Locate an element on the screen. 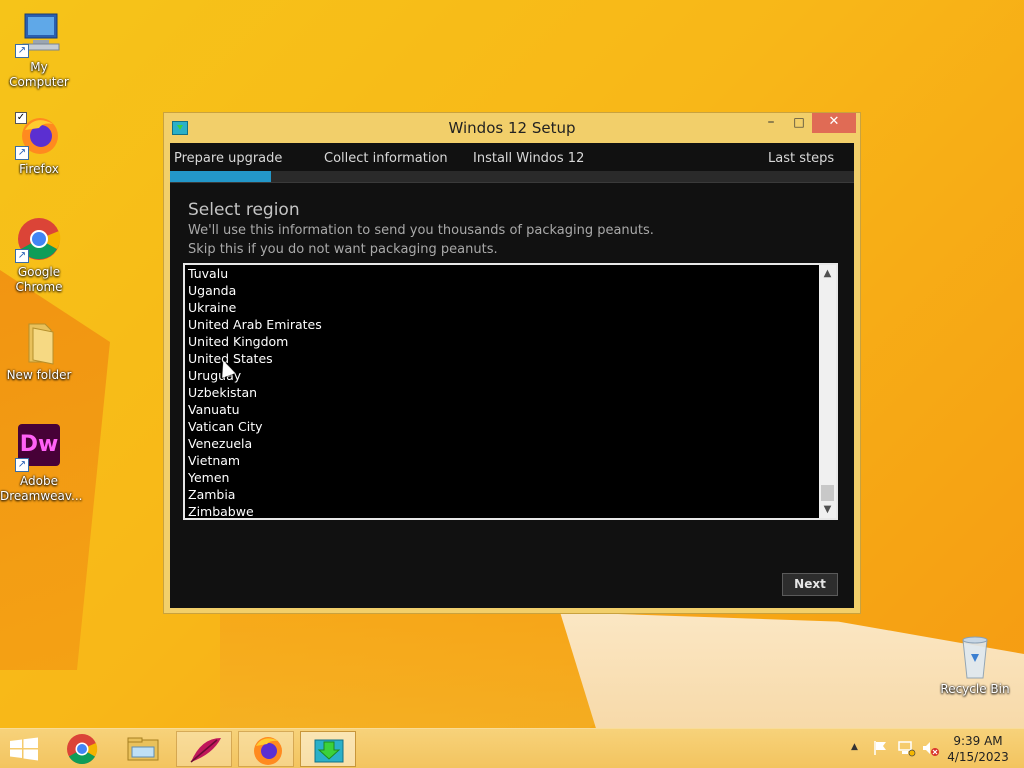 This screenshot has width=1024, height=768. taskbar-feather-app is located at coordinates (204, 749).